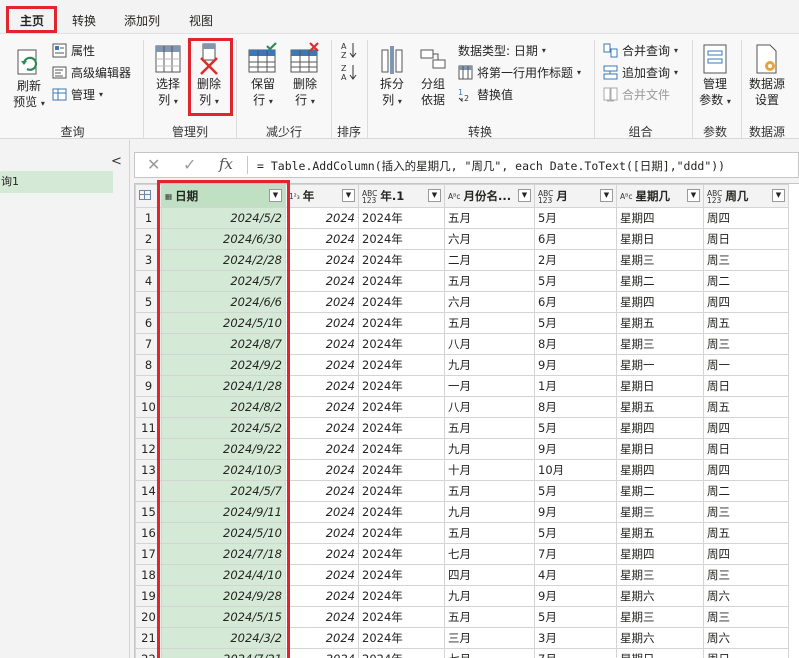 The width and height of the screenshot is (799, 658). What do you see at coordinates (660, 196) in the screenshot?
I see `column-header-weekday: Aᴮc 星期几 ▼` at bounding box center [660, 196].